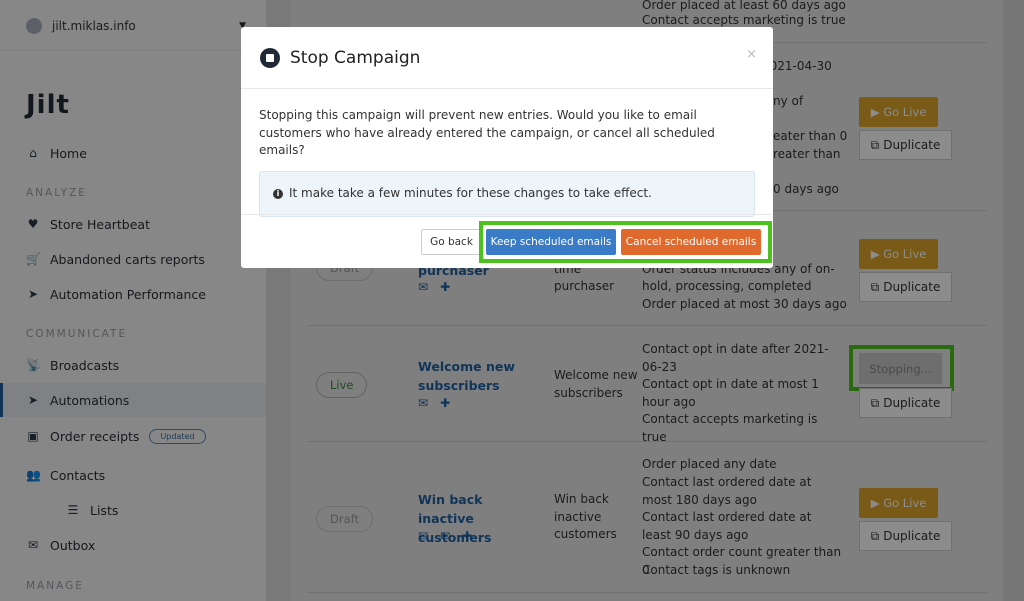 The image size is (1024, 601). I want to click on modal-title: Stop Campaign, so click(355, 57).